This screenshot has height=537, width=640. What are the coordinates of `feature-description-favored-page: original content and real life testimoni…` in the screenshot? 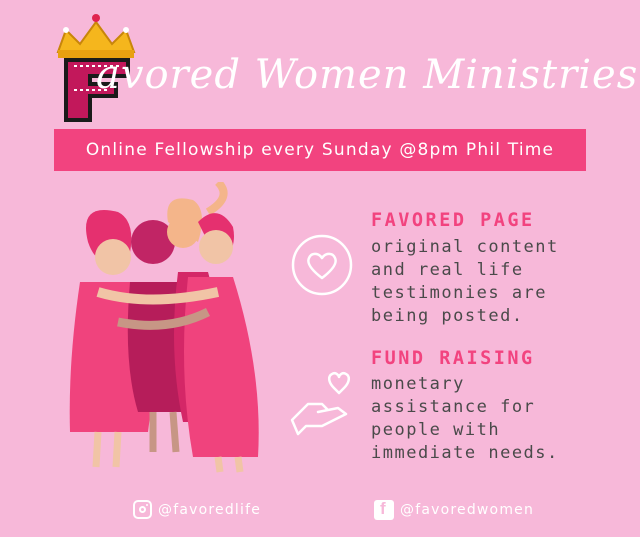 It's located at (465, 281).